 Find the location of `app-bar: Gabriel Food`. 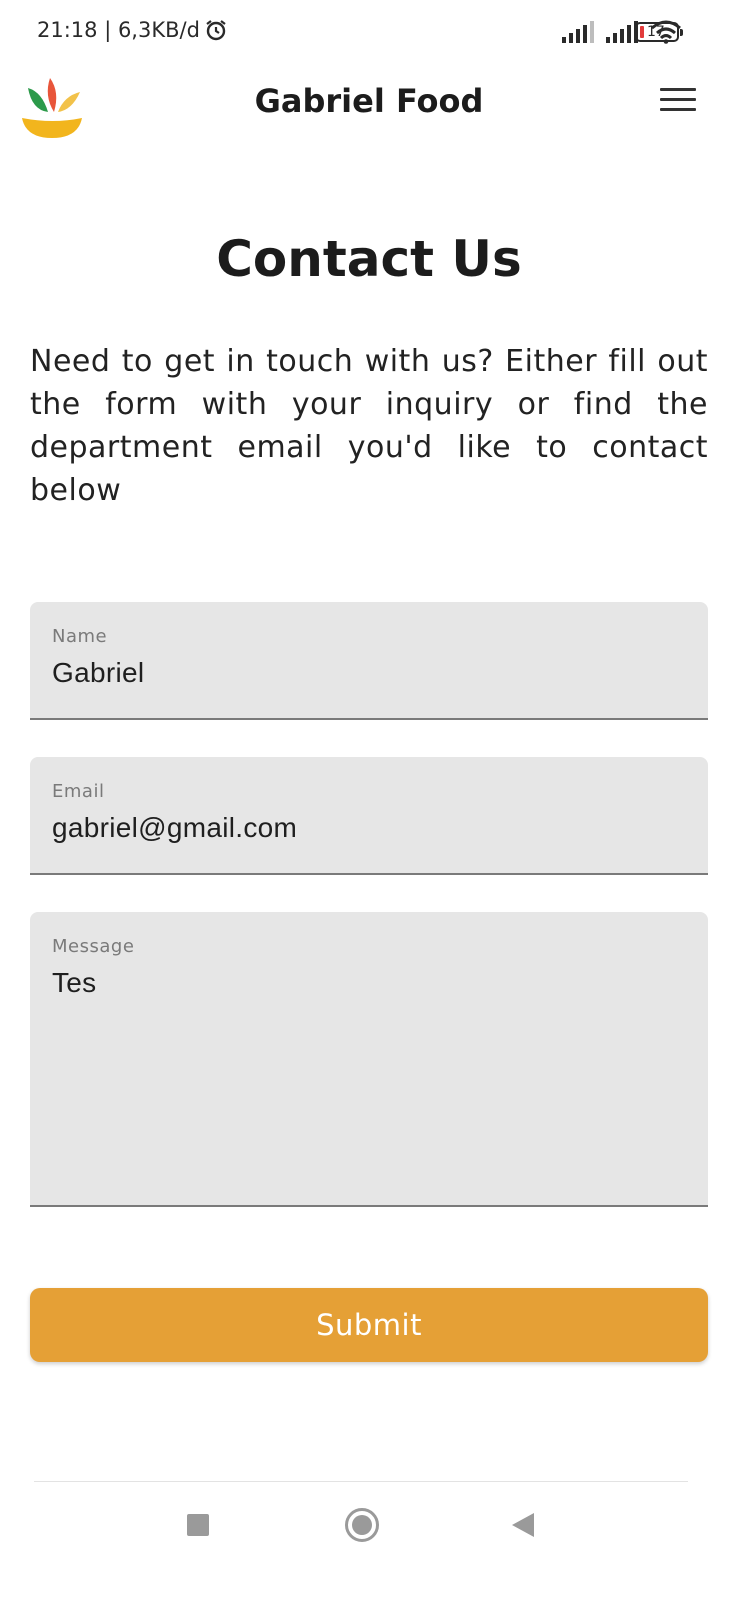

app-bar: Gabriel Food is located at coordinates (369, 104).